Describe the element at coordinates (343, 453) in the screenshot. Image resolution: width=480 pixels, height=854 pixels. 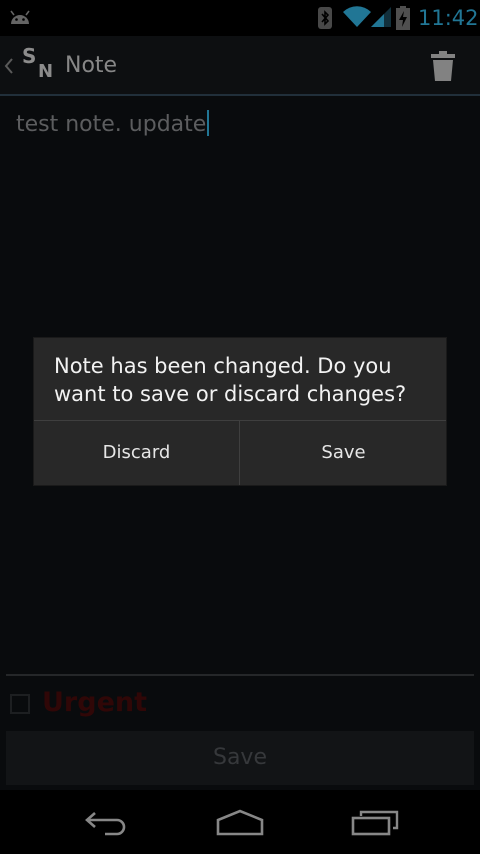
I see `dialog-save-button: Save` at that location.